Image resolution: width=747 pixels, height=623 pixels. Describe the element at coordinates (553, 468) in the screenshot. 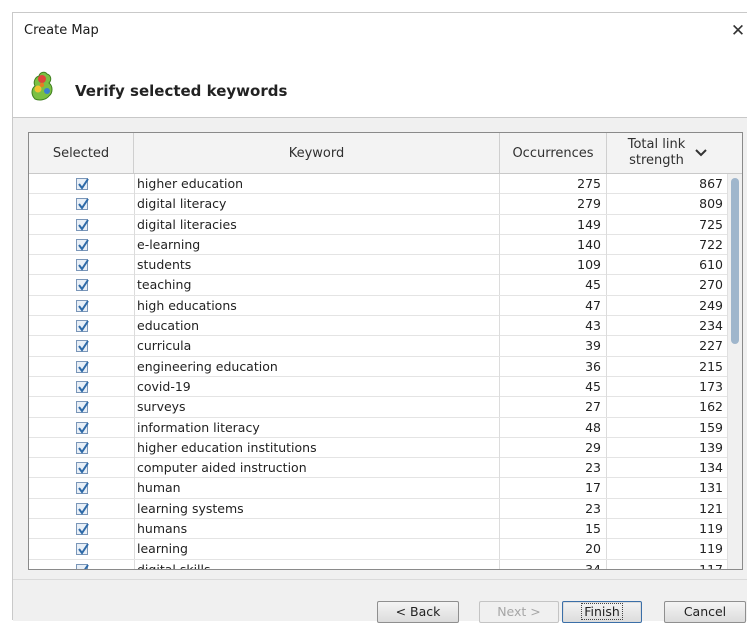

I see `occurrences-cell: 23` at that location.